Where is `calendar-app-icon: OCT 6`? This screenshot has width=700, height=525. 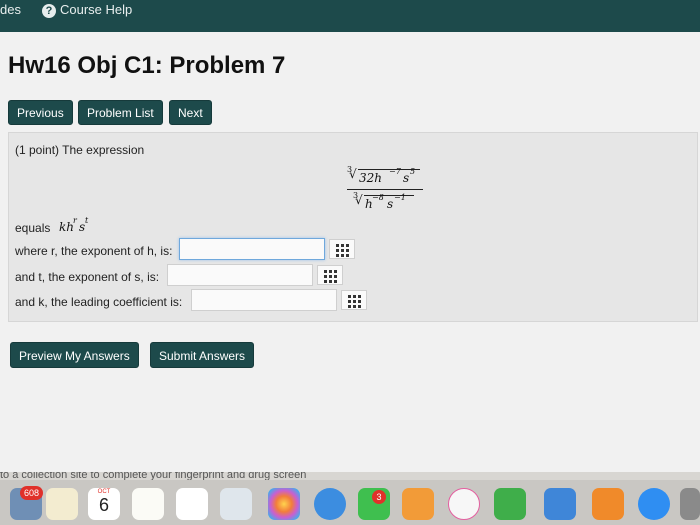 calendar-app-icon: OCT 6 is located at coordinates (104, 504).